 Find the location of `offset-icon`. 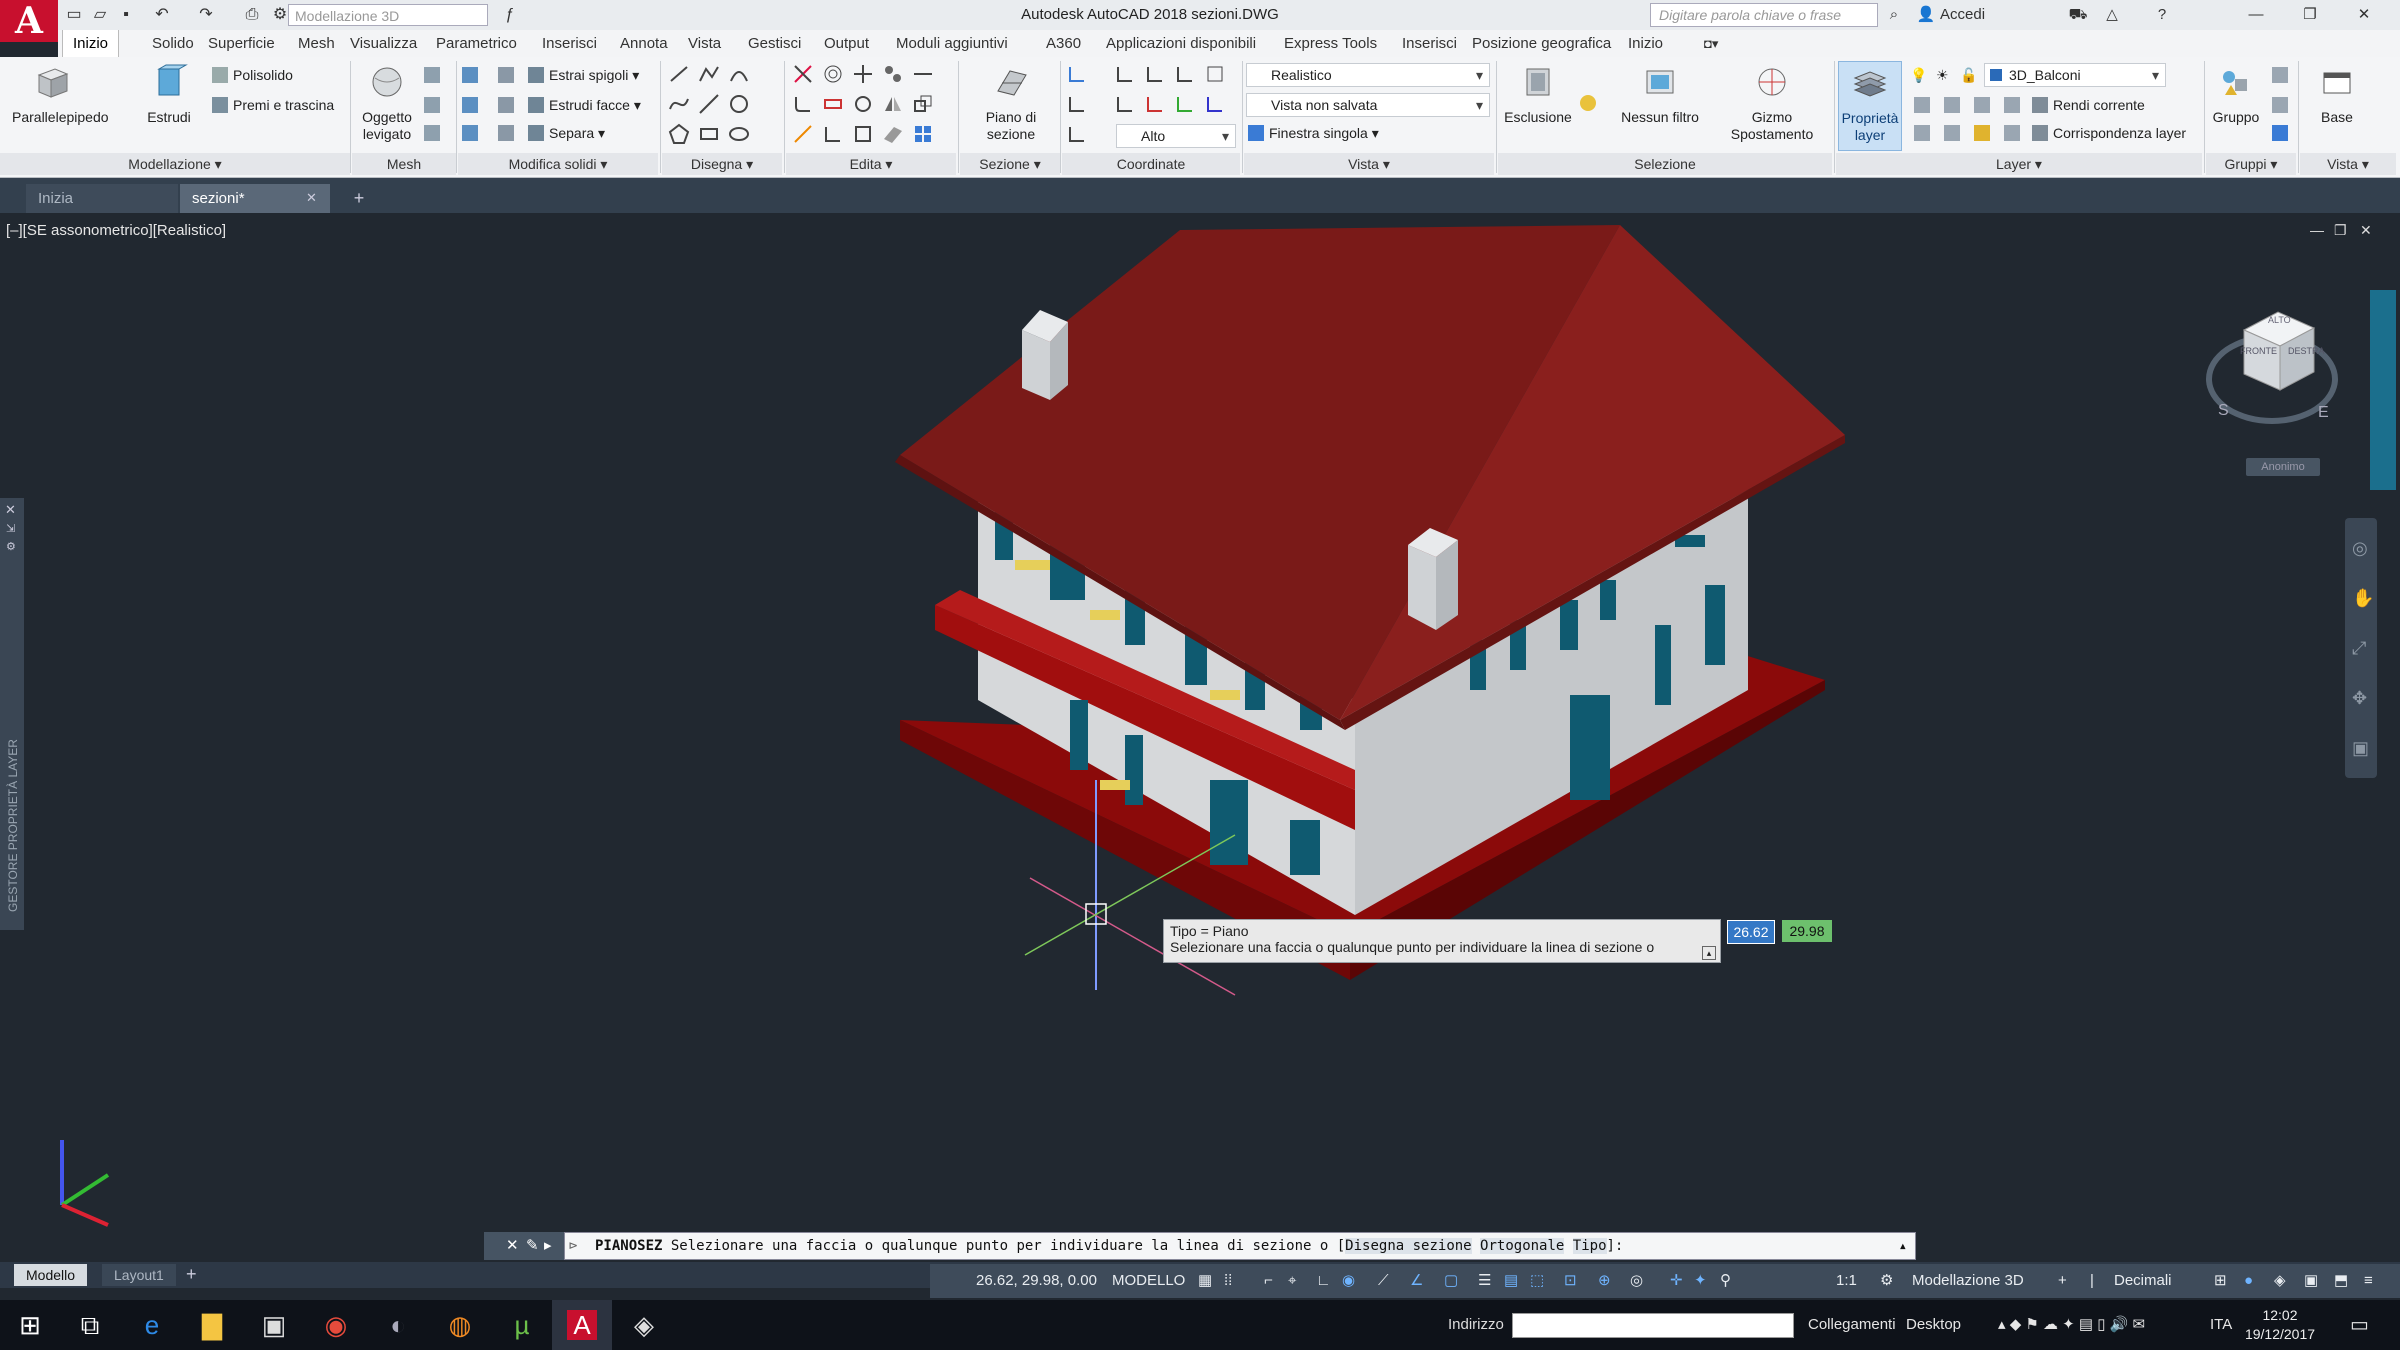

offset-icon is located at coordinates (833, 74).